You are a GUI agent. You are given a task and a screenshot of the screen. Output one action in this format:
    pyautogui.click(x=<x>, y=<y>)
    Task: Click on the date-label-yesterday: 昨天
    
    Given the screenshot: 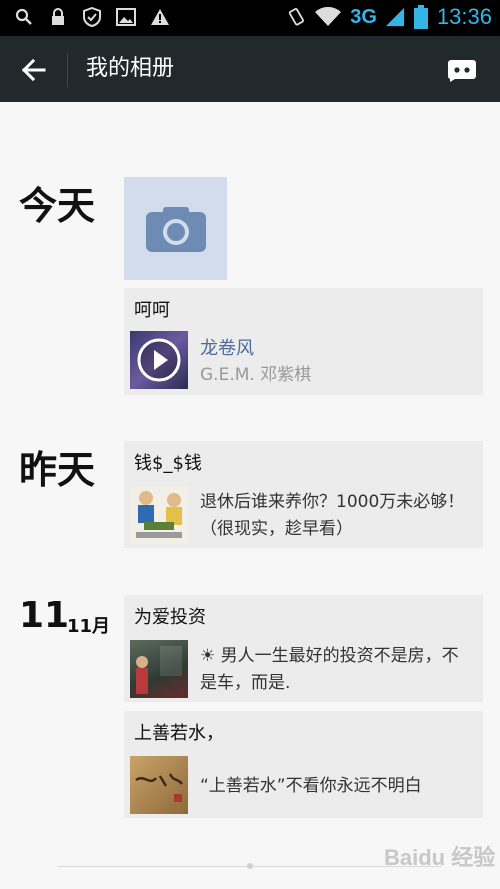 What is the action you would take?
    pyautogui.click(x=57, y=470)
    